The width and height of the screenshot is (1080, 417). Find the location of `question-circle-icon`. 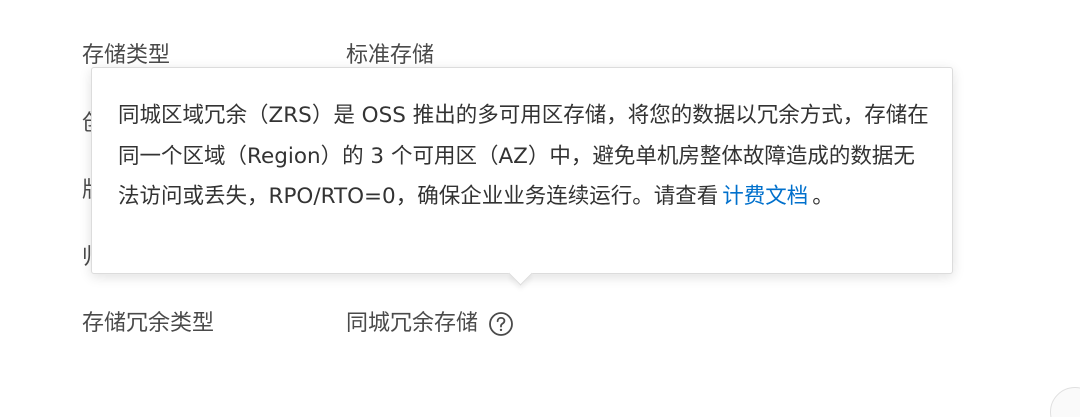

question-circle-icon is located at coordinates (501, 324).